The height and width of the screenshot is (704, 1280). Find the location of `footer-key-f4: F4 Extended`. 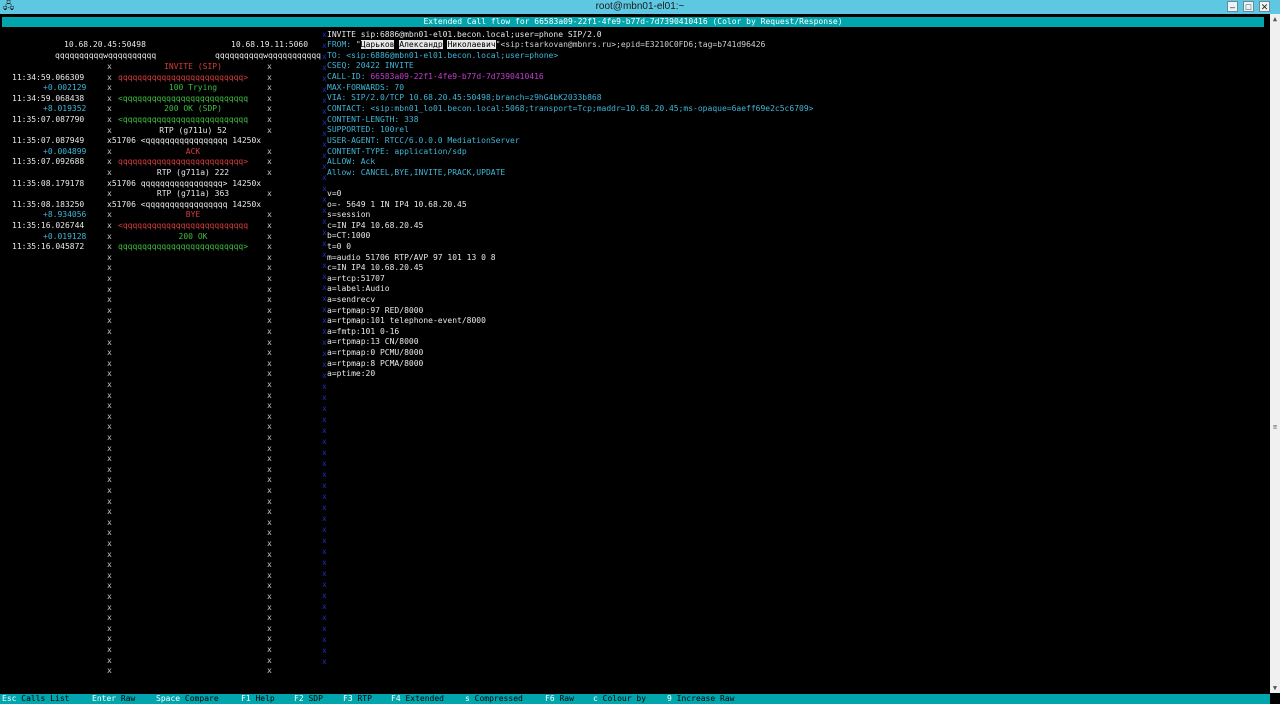

footer-key-f4: F4 Extended is located at coordinates (417, 699).